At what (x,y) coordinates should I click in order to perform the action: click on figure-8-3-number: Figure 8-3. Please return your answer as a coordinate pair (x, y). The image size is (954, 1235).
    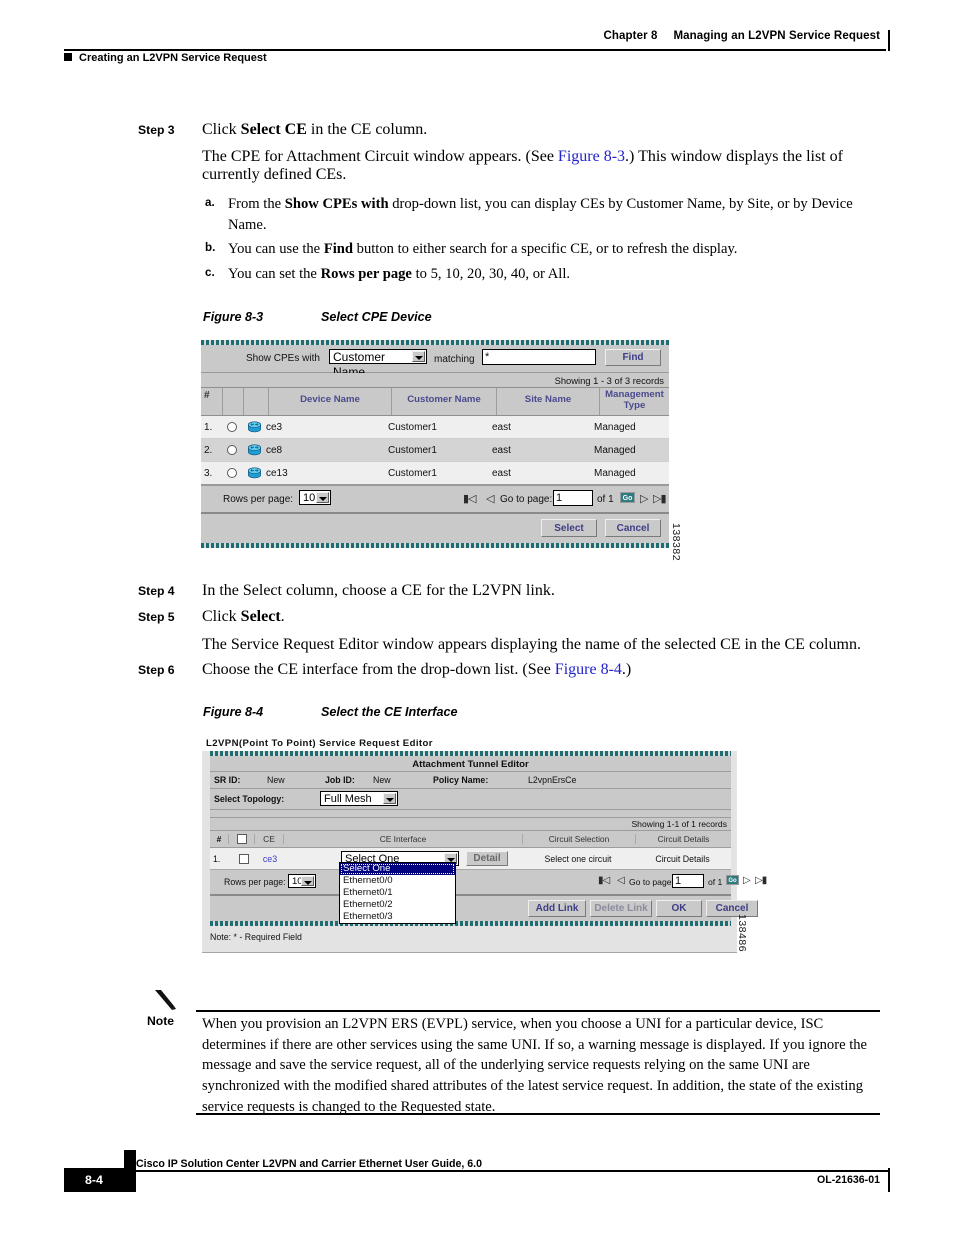
    Looking at the image, I should click on (233, 317).